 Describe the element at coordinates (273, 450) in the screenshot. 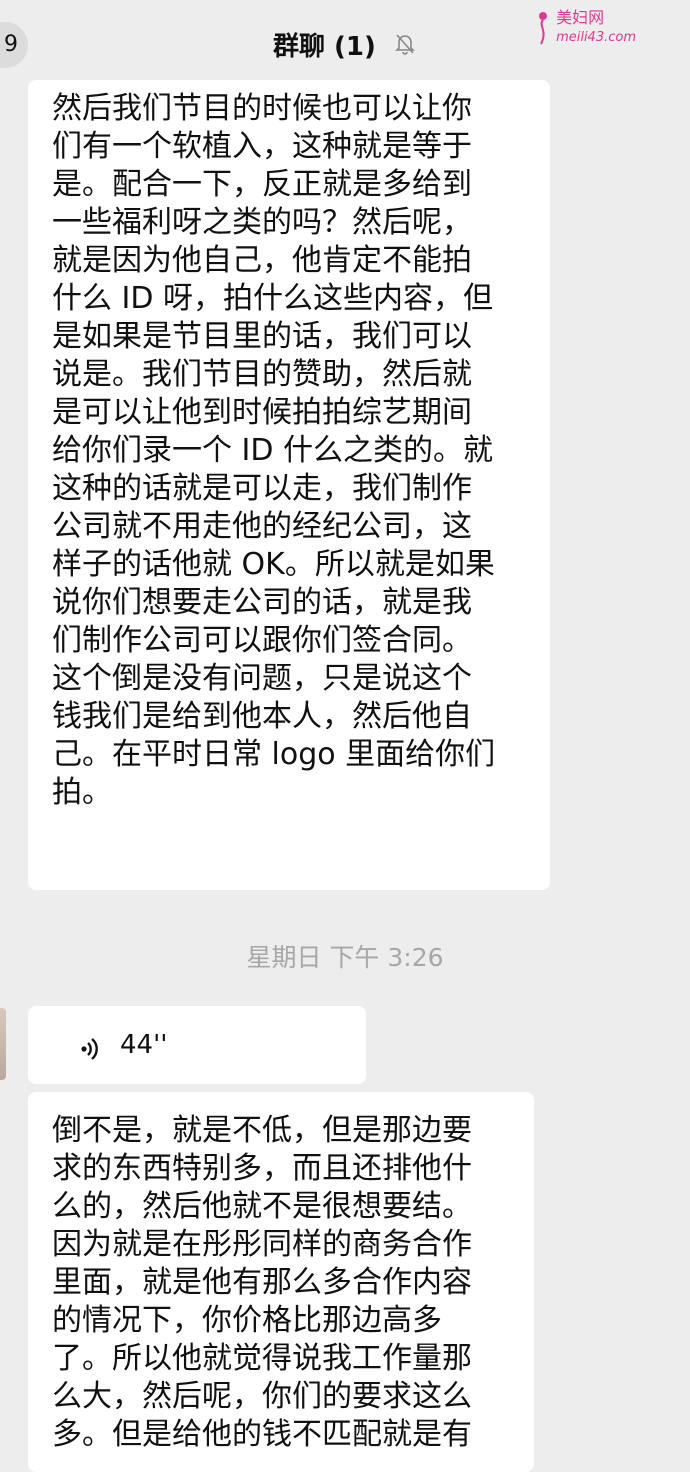

I see `message-line: 给你们录一个 ID 什么之类的。就` at that location.